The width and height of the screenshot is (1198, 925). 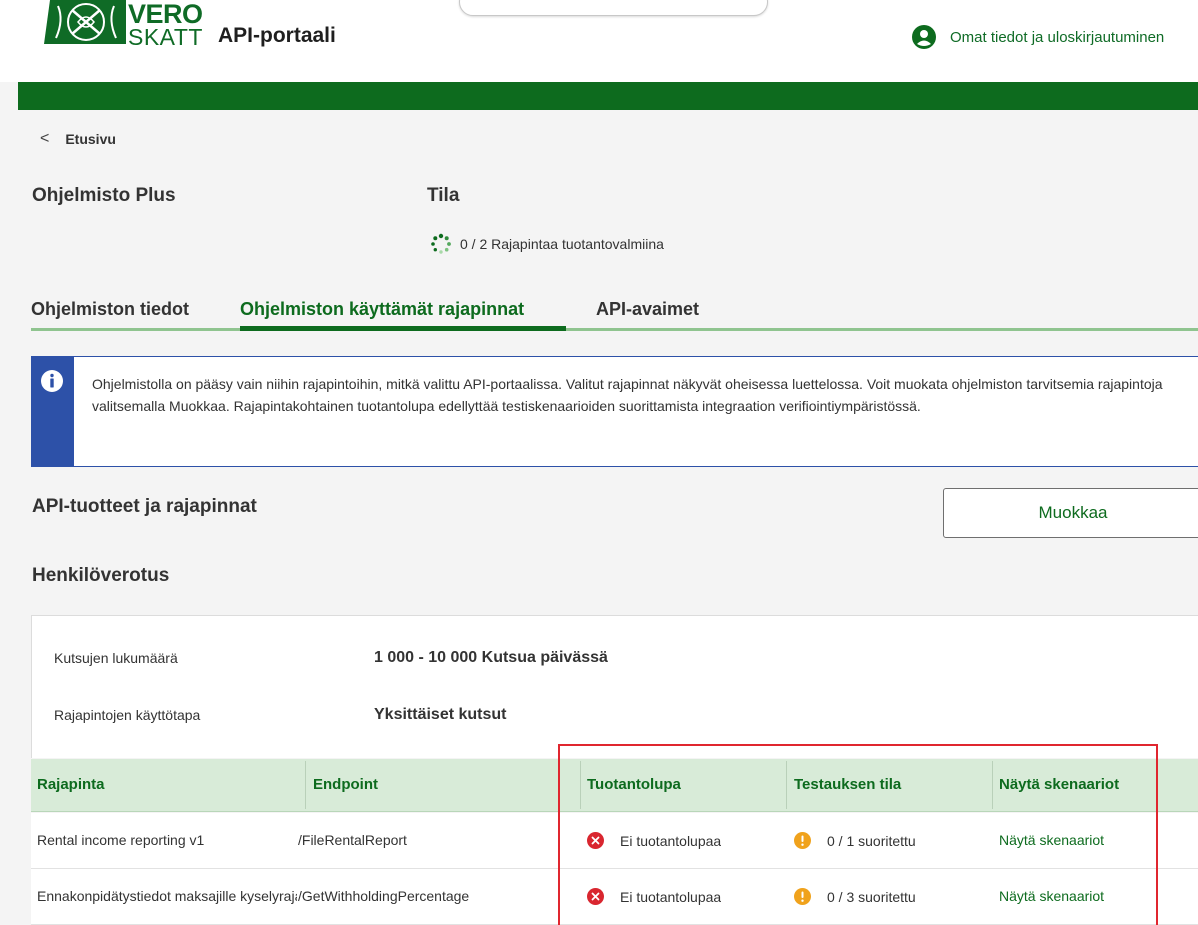 What do you see at coordinates (924, 37) in the screenshot?
I see `user-avatar-icon` at bounding box center [924, 37].